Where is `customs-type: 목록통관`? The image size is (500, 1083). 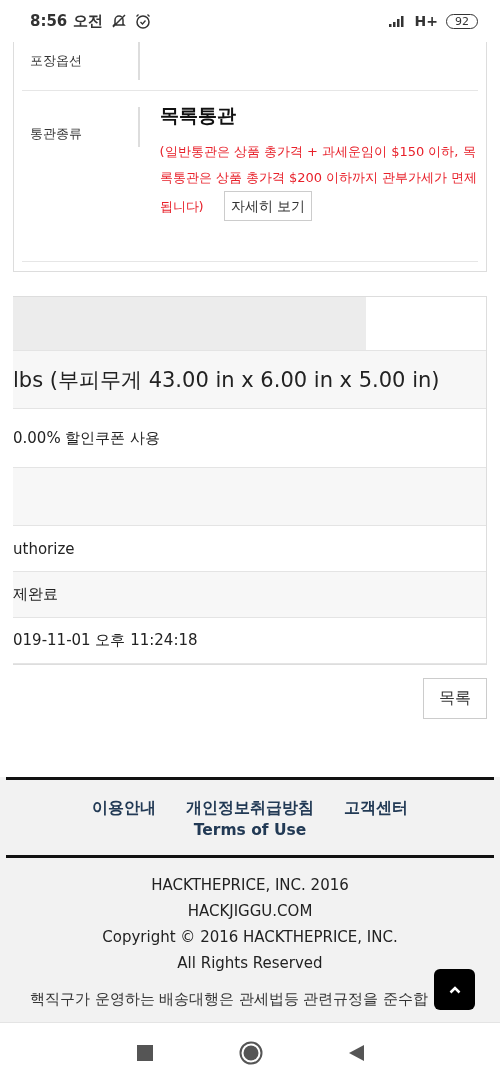
customs-type: 목록통관 is located at coordinates (198, 115).